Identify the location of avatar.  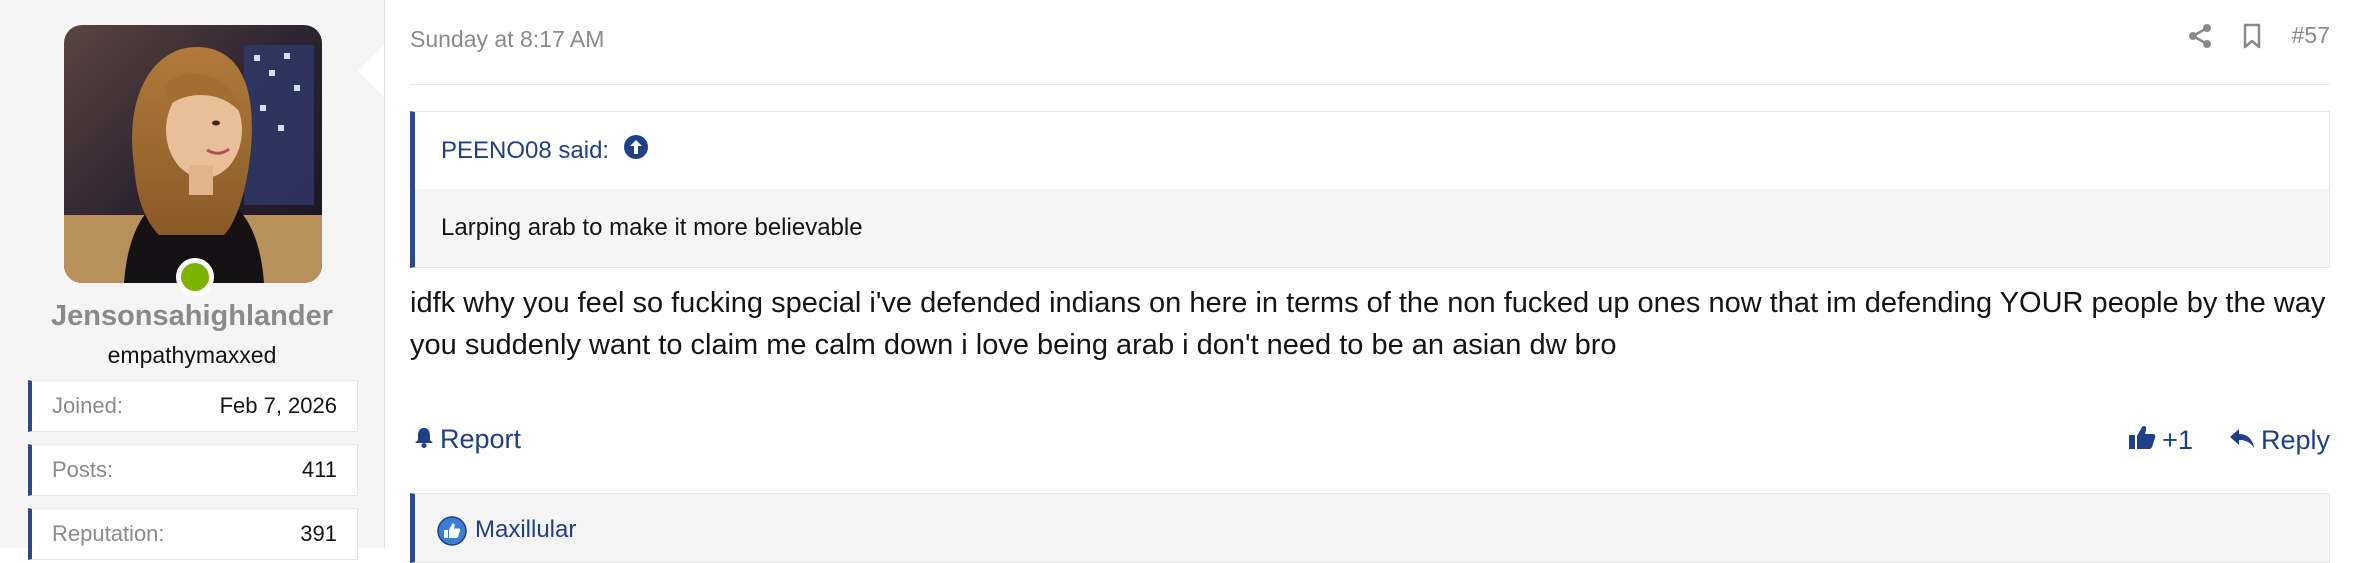
(193, 154).